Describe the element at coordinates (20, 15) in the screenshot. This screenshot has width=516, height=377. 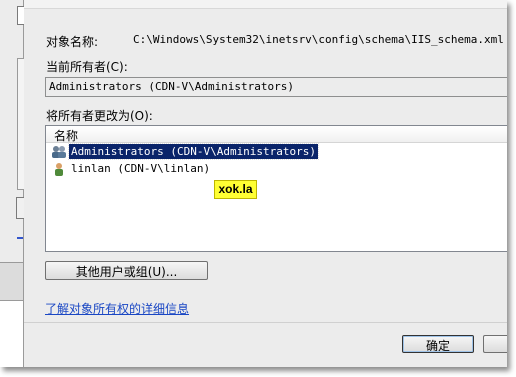
I see `background-window-field` at that location.